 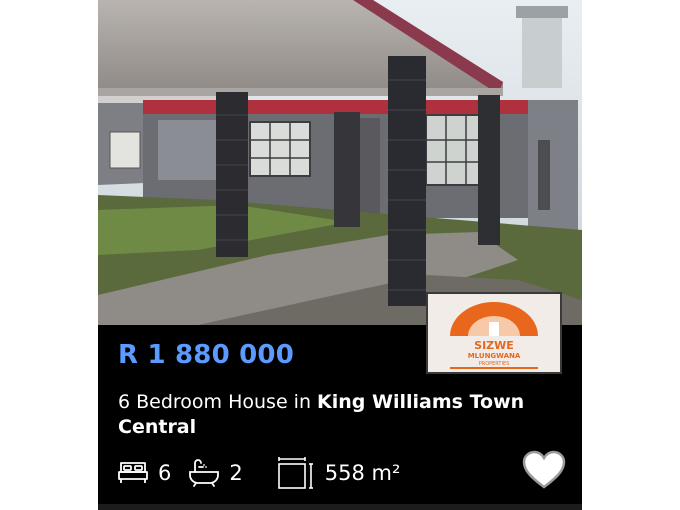 I want to click on heart-icon, so click(x=544, y=469).